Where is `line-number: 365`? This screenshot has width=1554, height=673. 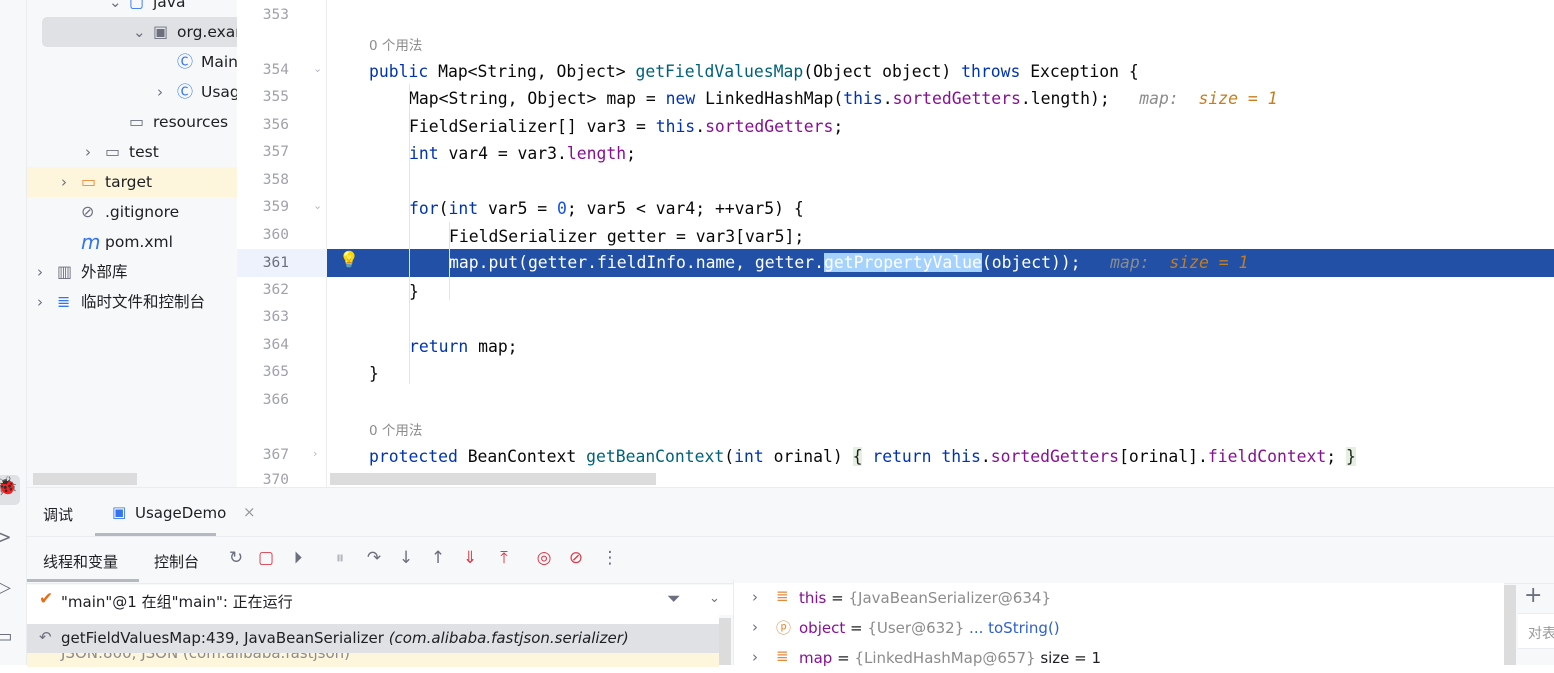
line-number: 365 is located at coordinates (275, 372).